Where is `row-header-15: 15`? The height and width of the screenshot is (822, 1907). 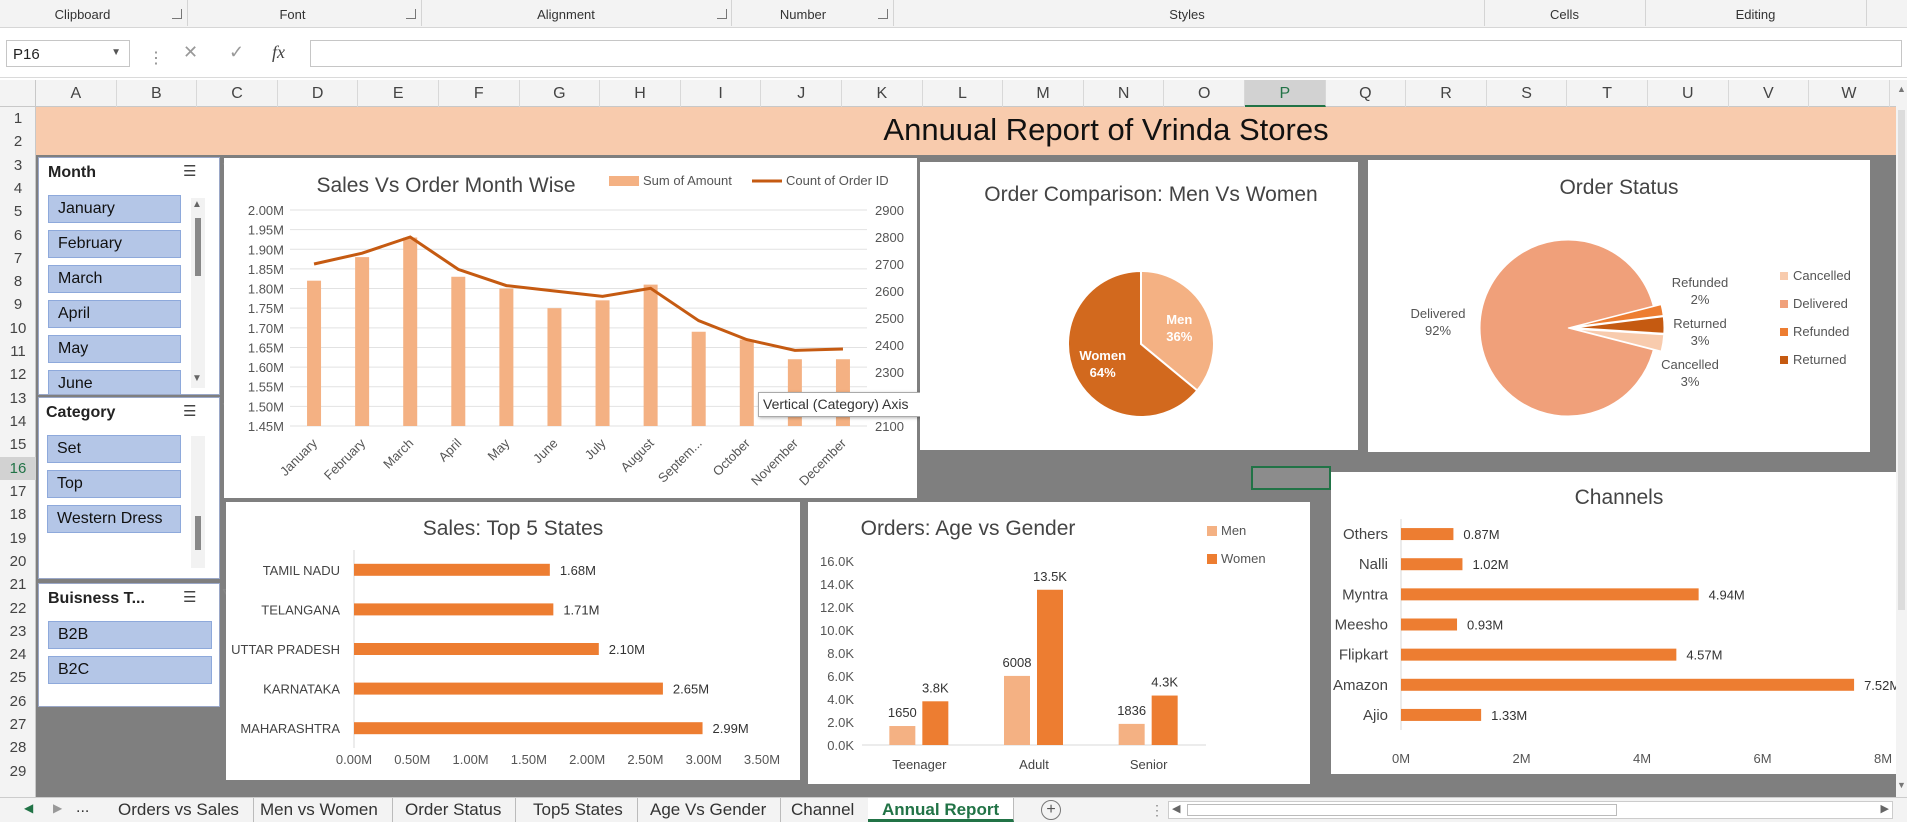 row-header-15: 15 is located at coordinates (18, 444).